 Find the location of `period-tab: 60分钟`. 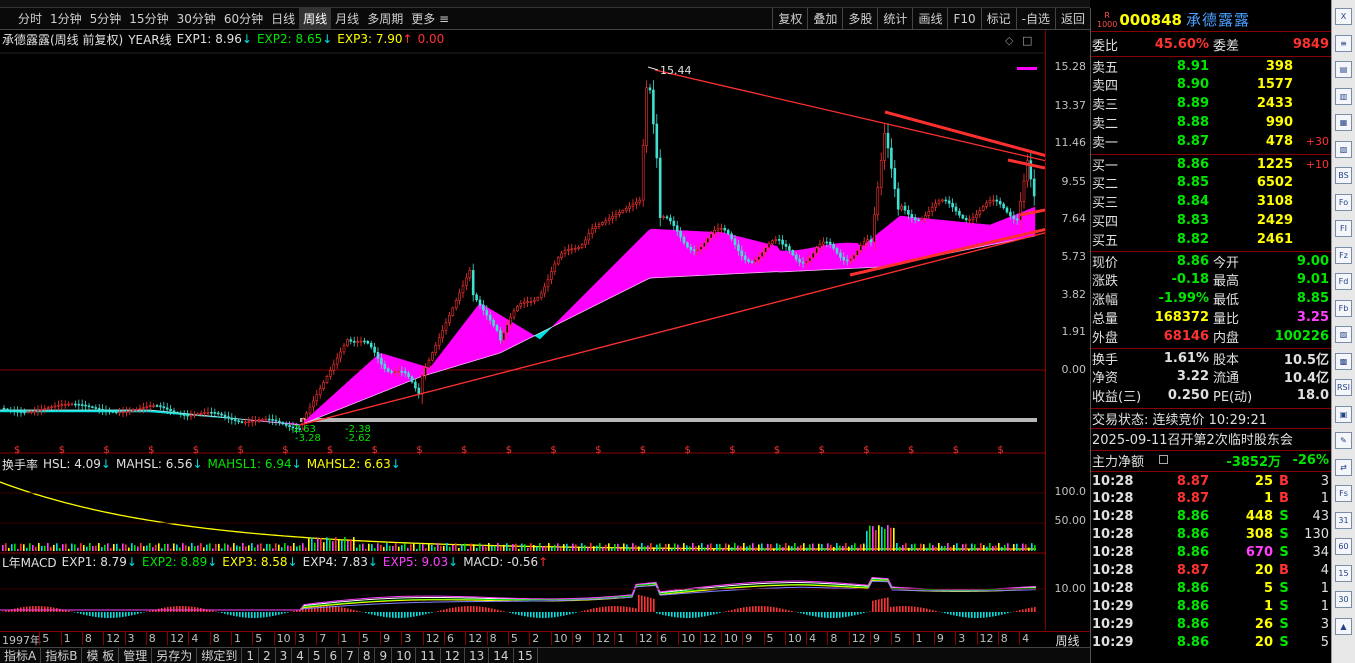

period-tab: 60分钟 is located at coordinates (243, 18).